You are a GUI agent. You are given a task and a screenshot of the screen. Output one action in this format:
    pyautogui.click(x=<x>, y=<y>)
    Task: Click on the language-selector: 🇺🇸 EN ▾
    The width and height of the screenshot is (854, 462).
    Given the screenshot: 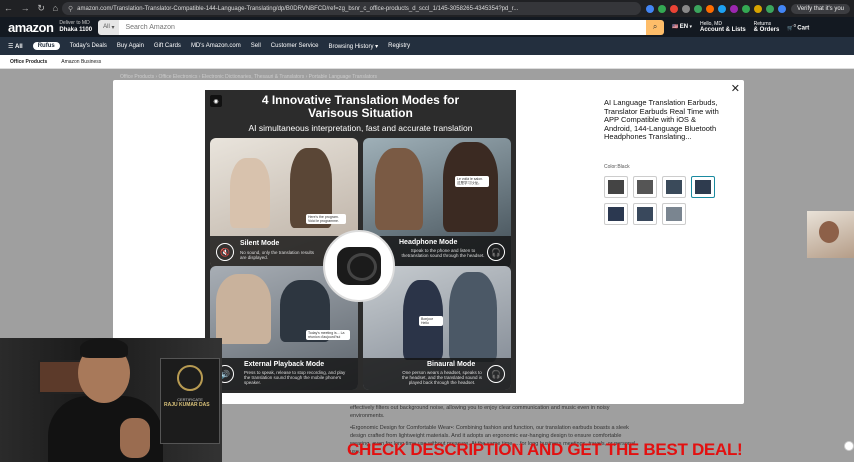 What is the action you would take?
    pyautogui.click(x=682, y=27)
    